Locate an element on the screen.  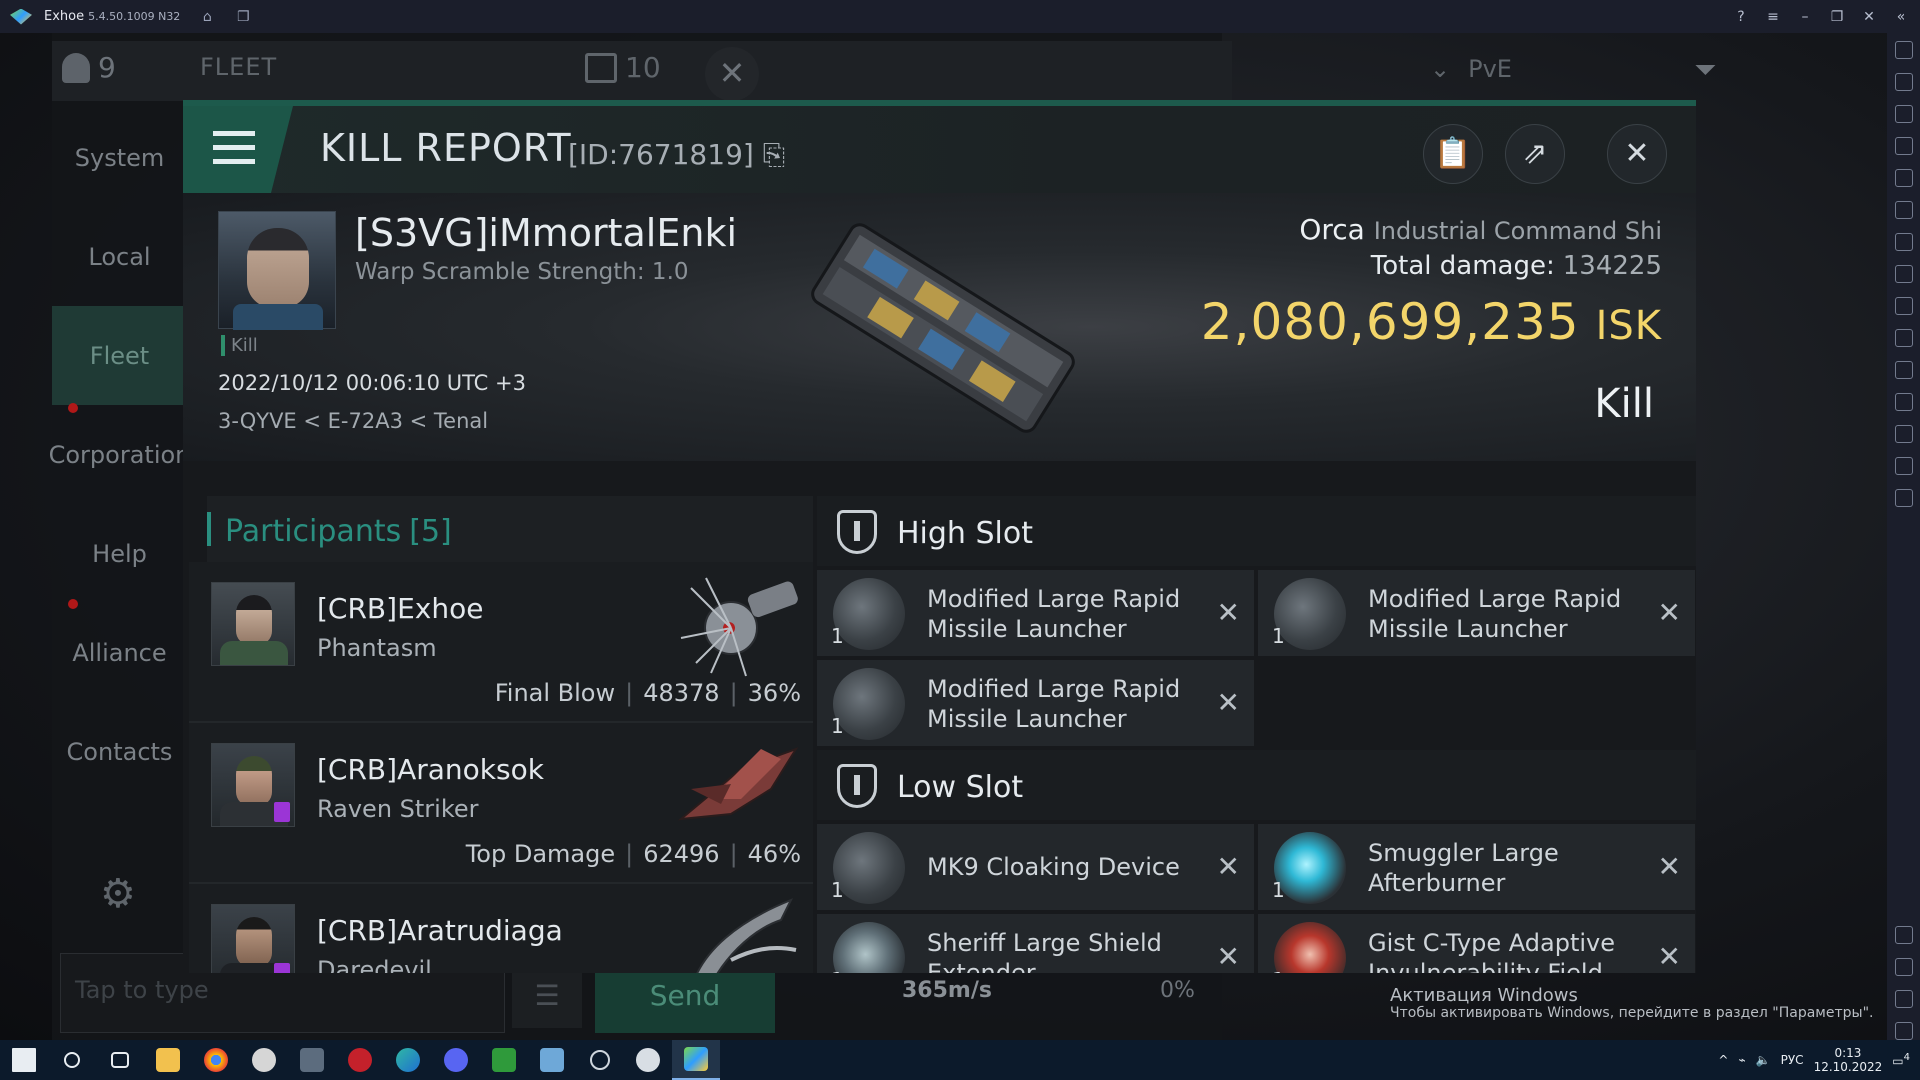
nav-local: Local is located at coordinates (119, 256).